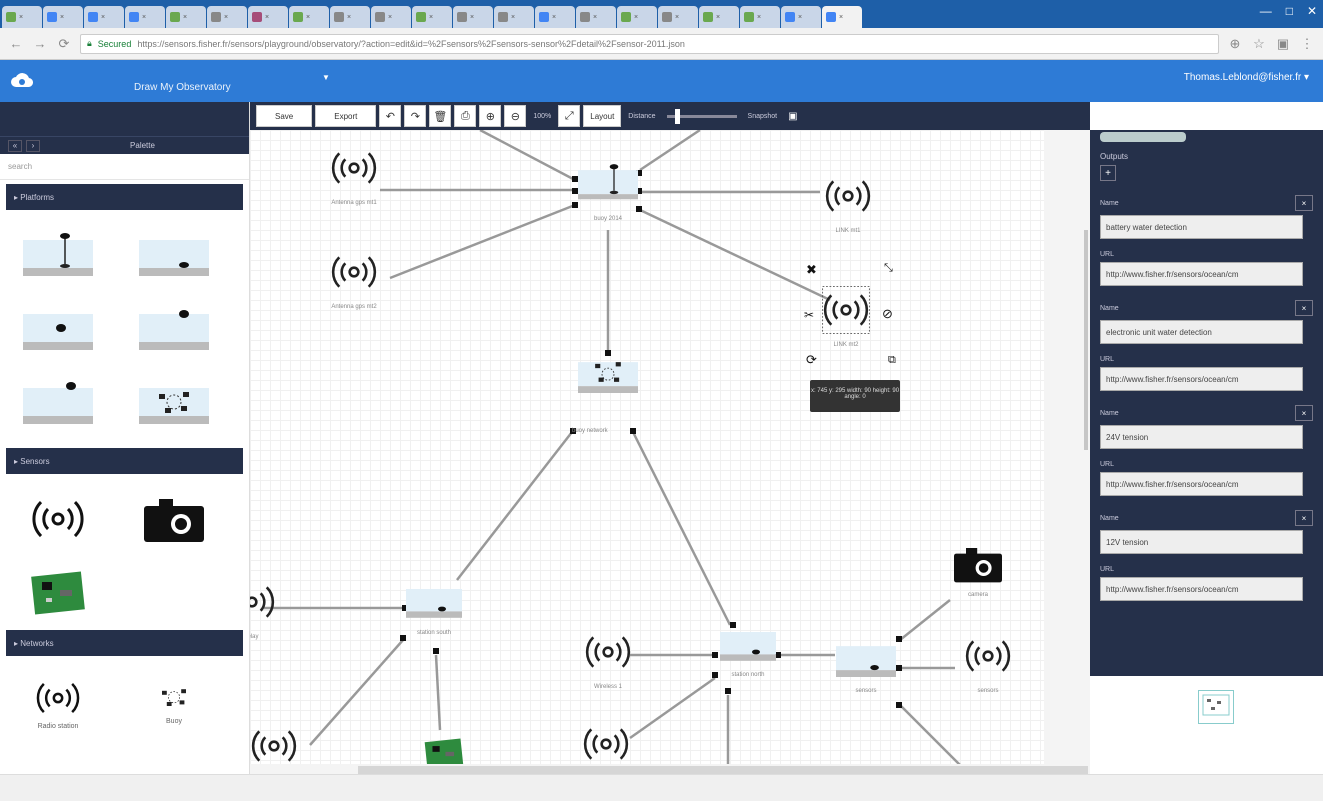  What do you see at coordinates (1108, 173) in the screenshot?
I see `add-output-button: +` at bounding box center [1108, 173].